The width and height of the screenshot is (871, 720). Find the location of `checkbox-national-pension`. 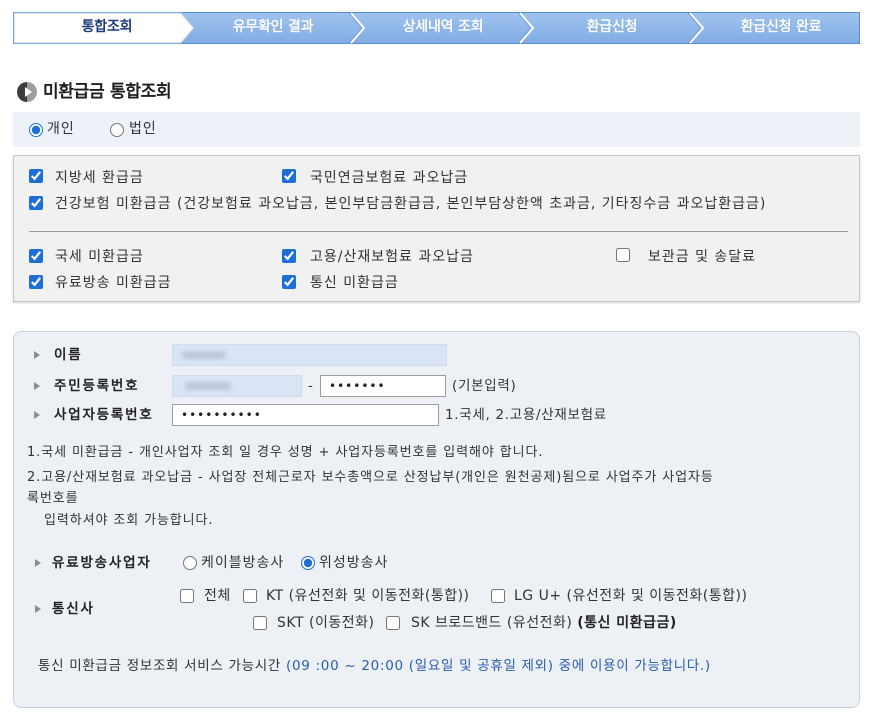

checkbox-national-pension is located at coordinates (289, 176).